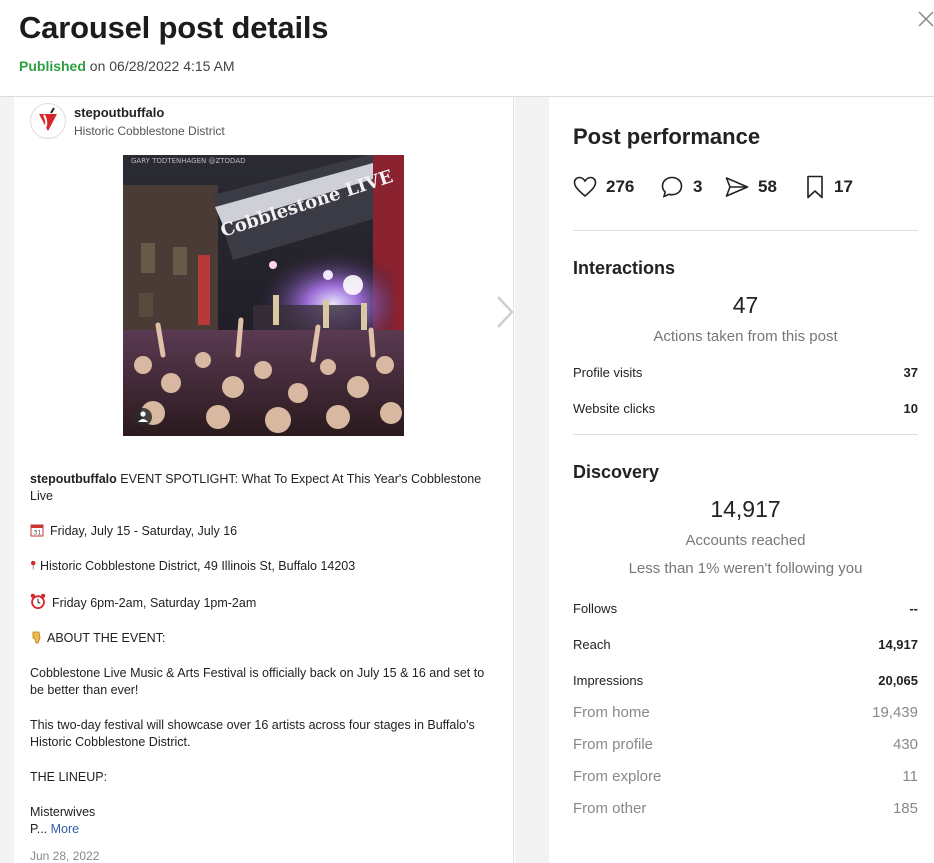 Image resolution: width=934 pixels, height=863 pixels. Describe the element at coordinates (620, 186) in the screenshot. I see `likes-count: 276` at that location.